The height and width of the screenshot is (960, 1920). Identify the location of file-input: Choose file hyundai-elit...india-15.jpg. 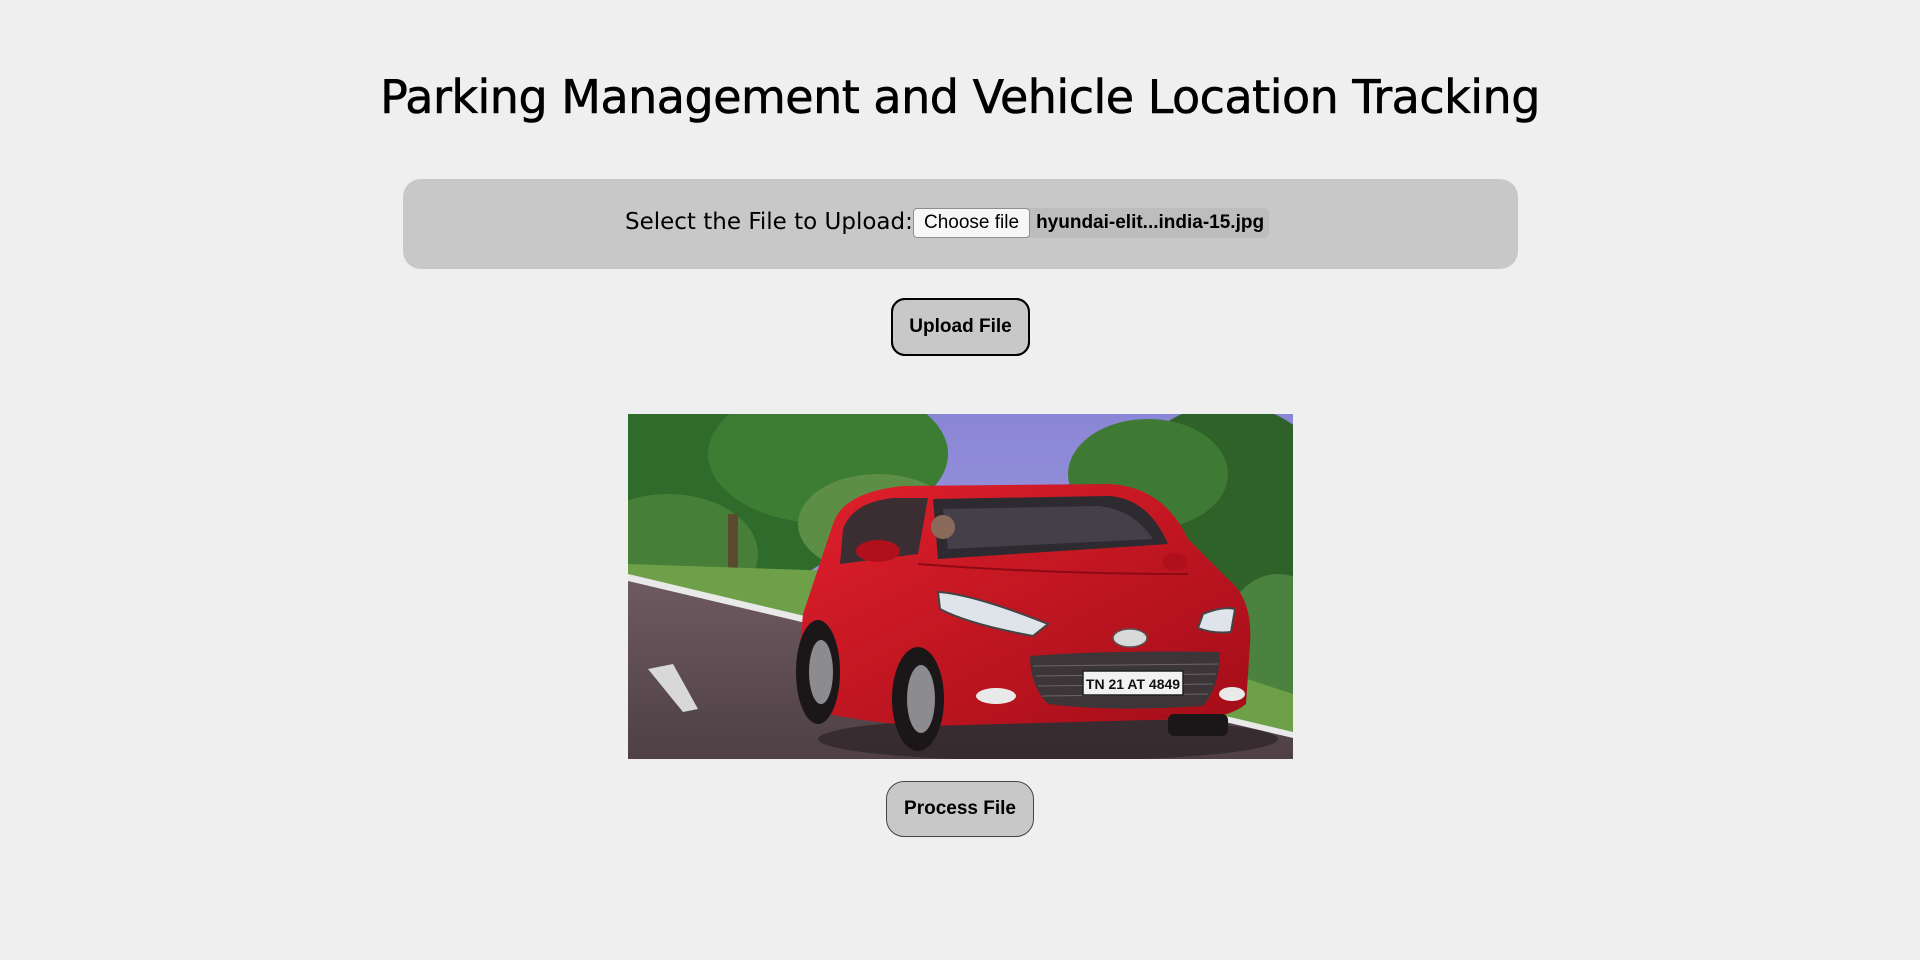
(1091, 223).